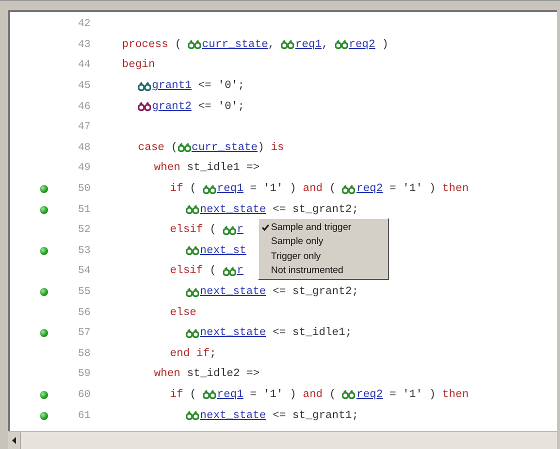 The image size is (560, 449). What do you see at coordinates (213, 354) in the screenshot?
I see `code-text: ;` at bounding box center [213, 354].